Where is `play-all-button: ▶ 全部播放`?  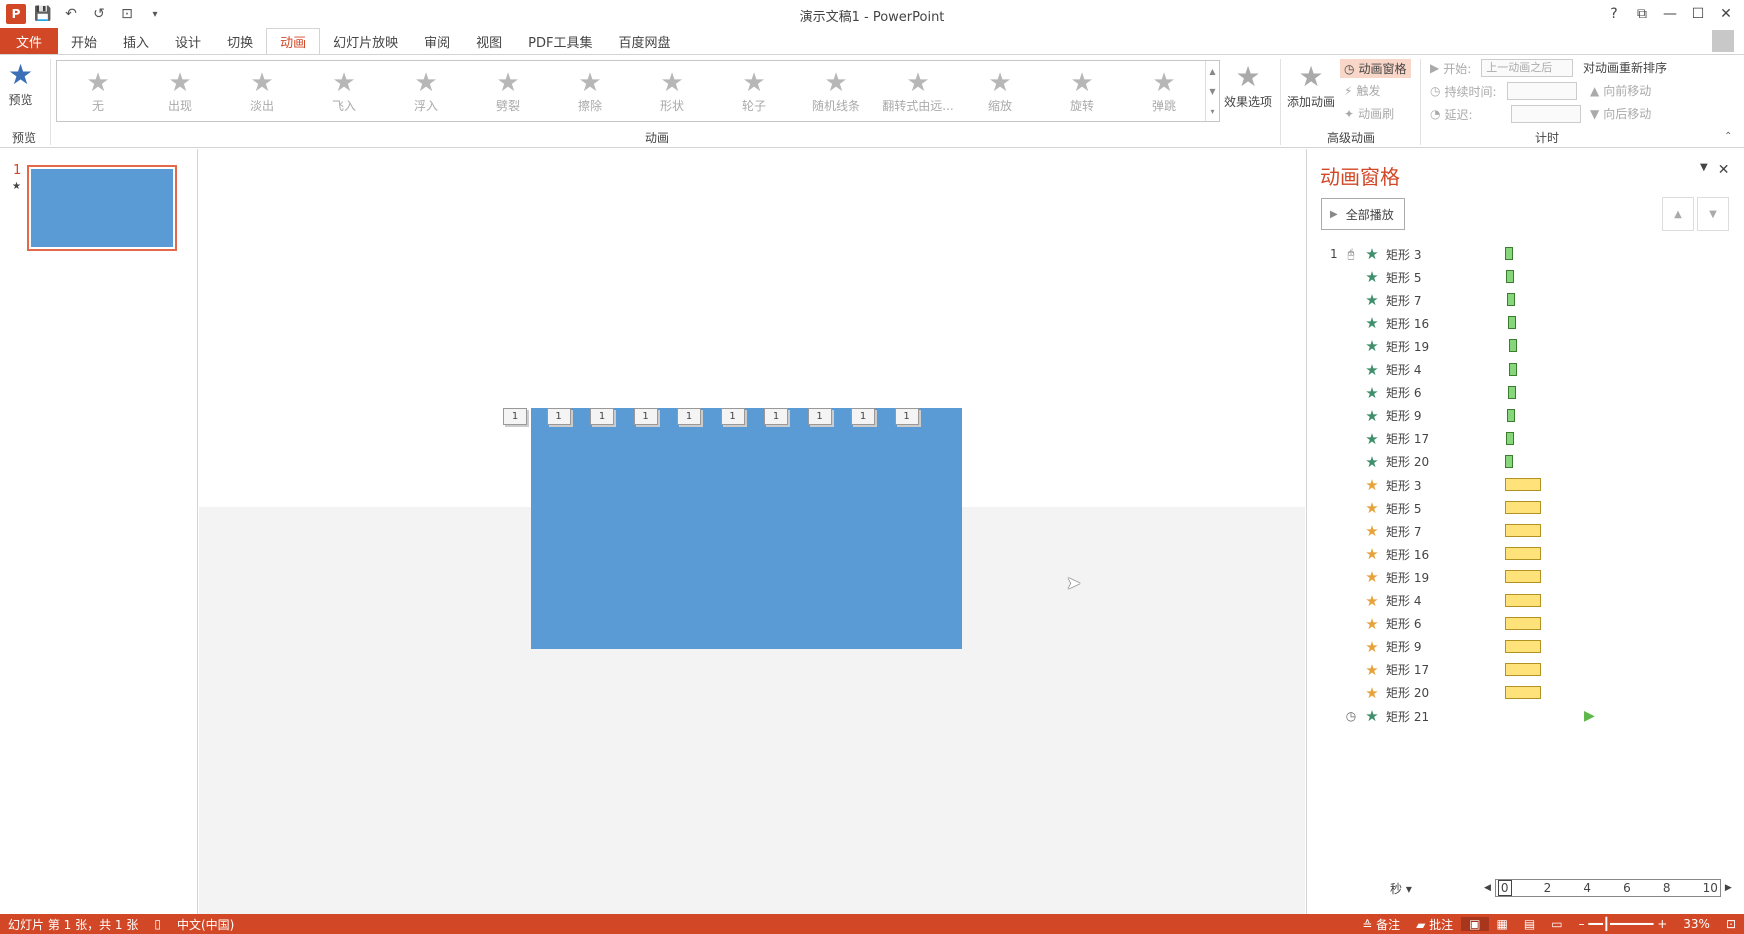
play-all-button: ▶ 全部播放 is located at coordinates (1363, 214).